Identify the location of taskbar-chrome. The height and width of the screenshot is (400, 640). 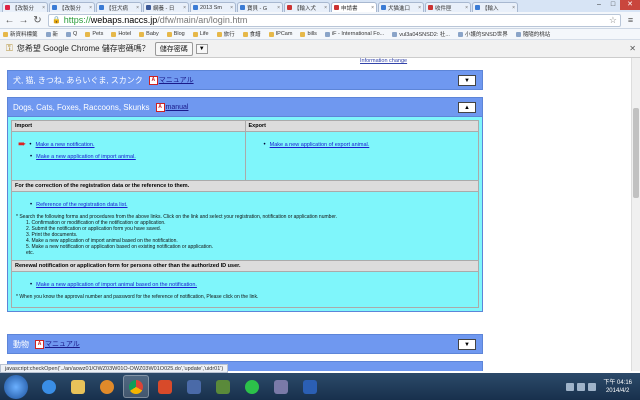
(136, 386).